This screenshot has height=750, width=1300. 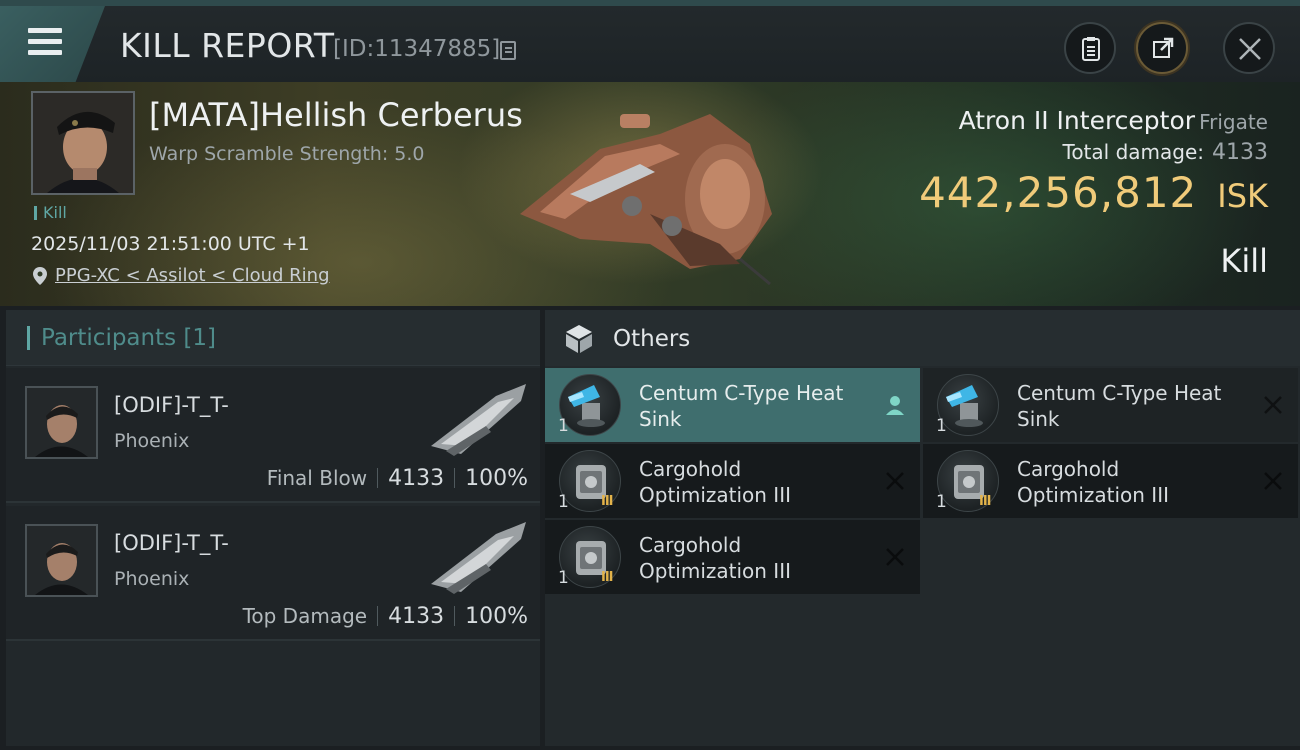 I want to click on pilot-avatar, so click(x=83, y=143).